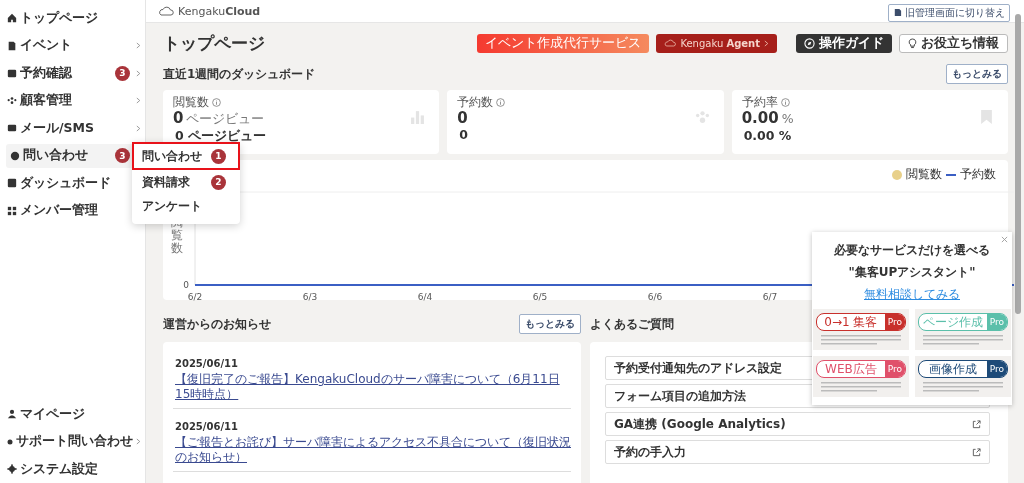  I want to click on section-title: よくあるご質問, so click(632, 324).